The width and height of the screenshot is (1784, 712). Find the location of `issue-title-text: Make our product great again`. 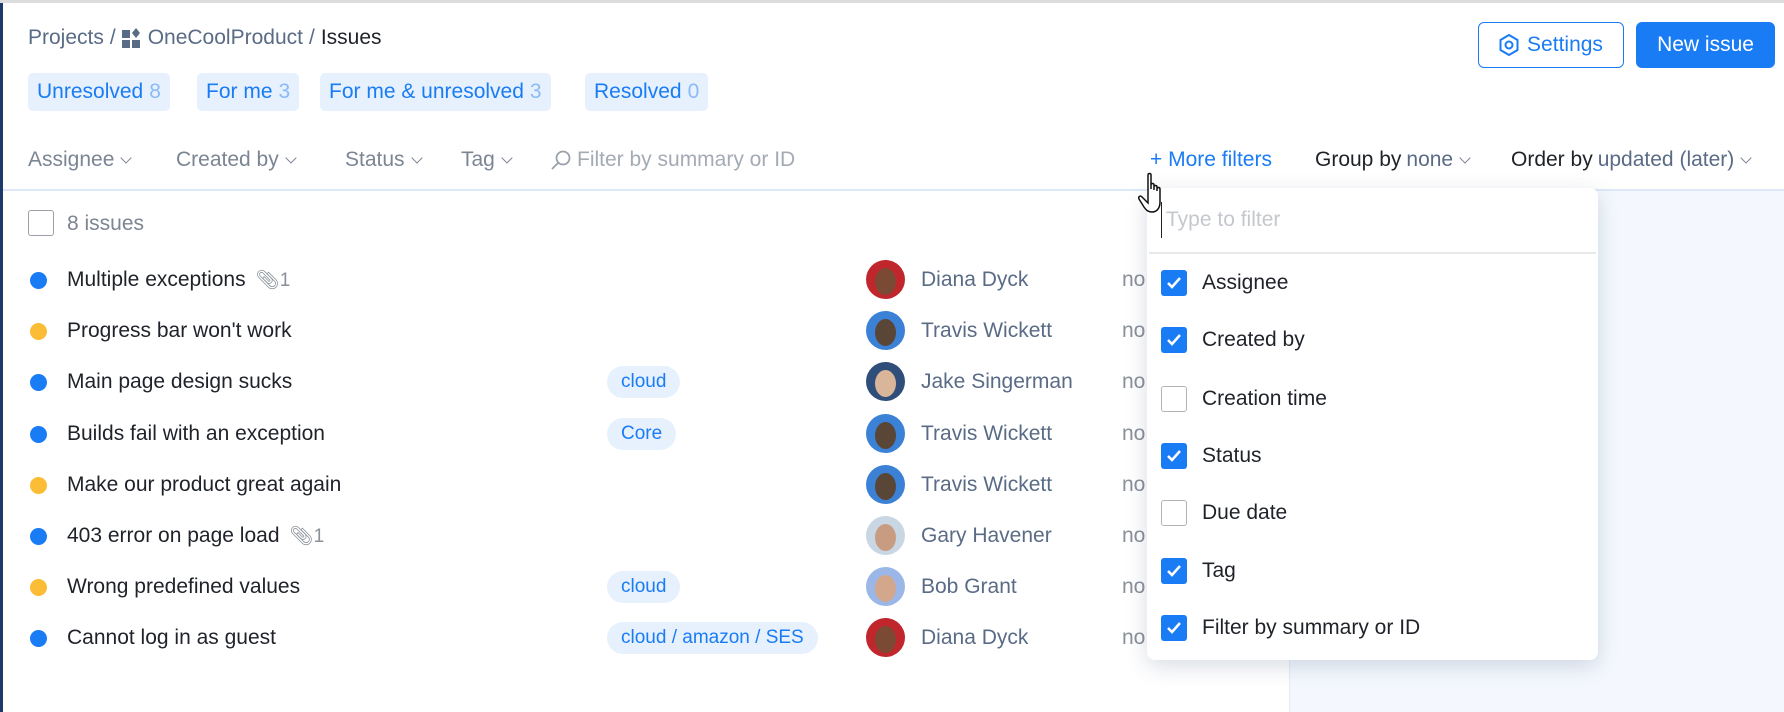

issue-title-text: Make our product great again is located at coordinates (204, 484).